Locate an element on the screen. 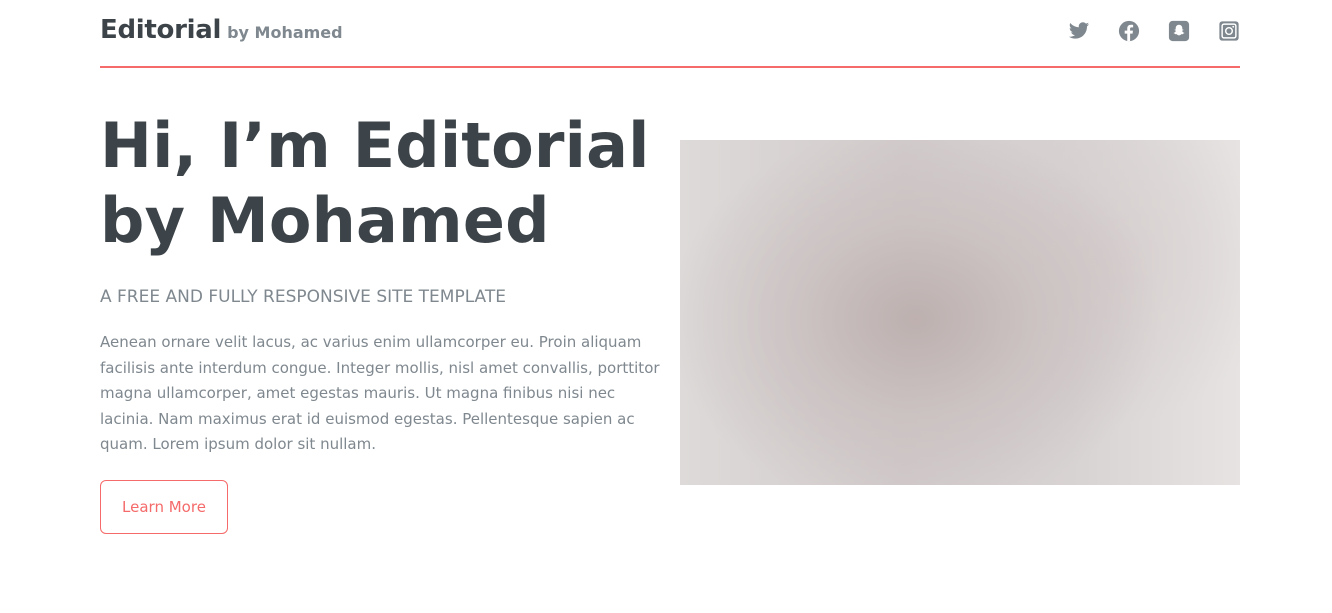 Image resolution: width=1332 pixels, height=613 pixels. logo-title: Editorial is located at coordinates (161, 30).